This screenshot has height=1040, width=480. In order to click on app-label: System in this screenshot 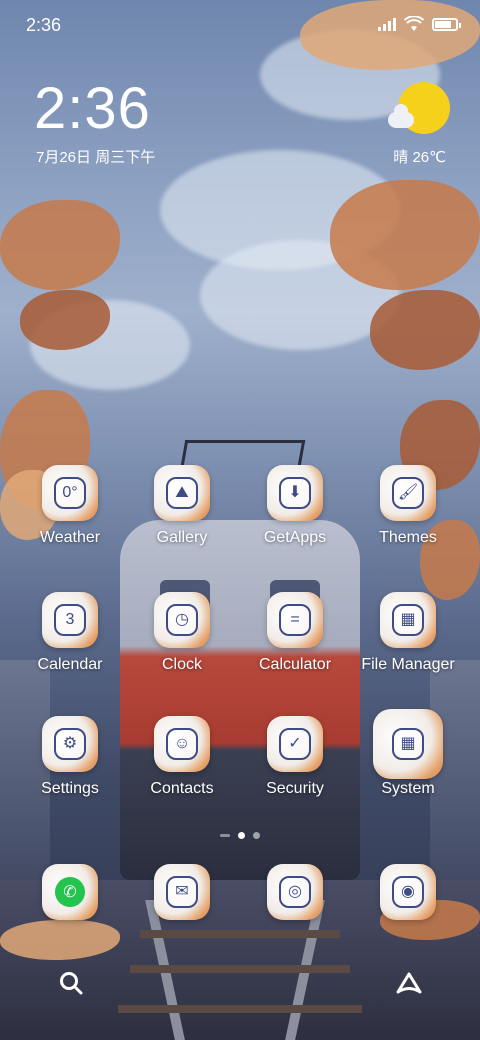, I will do `click(408, 788)`.